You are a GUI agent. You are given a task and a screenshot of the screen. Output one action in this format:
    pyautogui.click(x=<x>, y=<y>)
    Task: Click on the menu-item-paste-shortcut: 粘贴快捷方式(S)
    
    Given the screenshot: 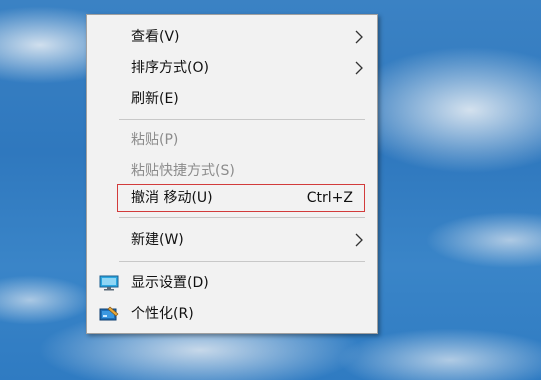 What is the action you would take?
    pyautogui.click(x=232, y=171)
    